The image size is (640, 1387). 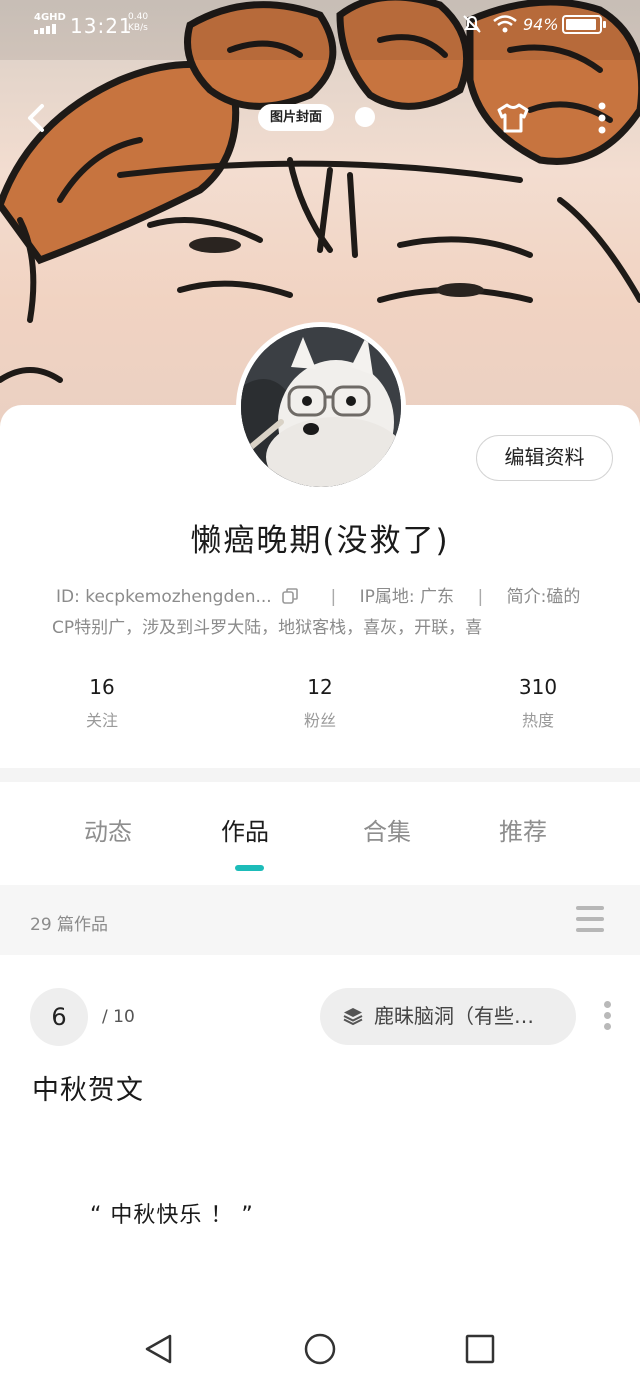 I want to click on system-navigation-bar, so click(x=320, y=1348).